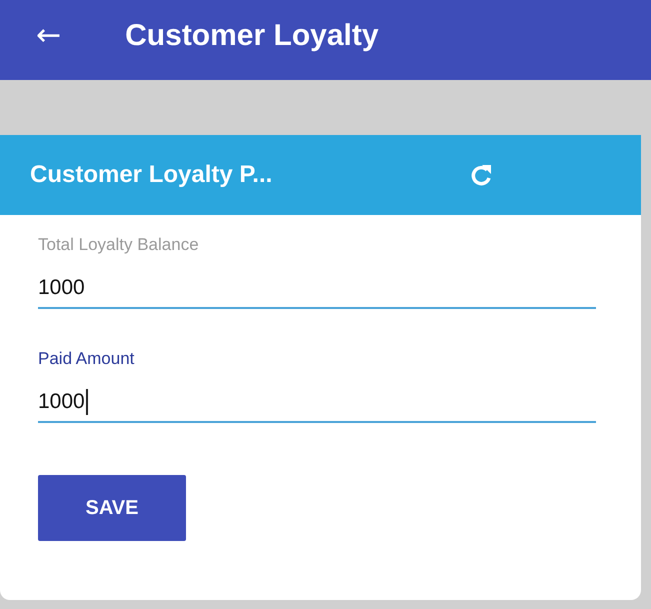 This screenshot has width=651, height=609. I want to click on field-label: Total Loyalty Balance, so click(119, 245).